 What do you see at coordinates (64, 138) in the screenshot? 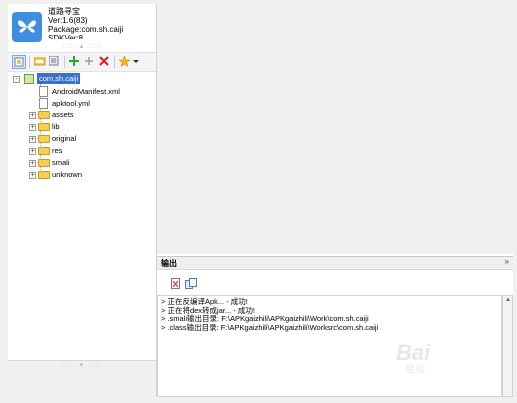
I see `tree-item-label: original` at bounding box center [64, 138].